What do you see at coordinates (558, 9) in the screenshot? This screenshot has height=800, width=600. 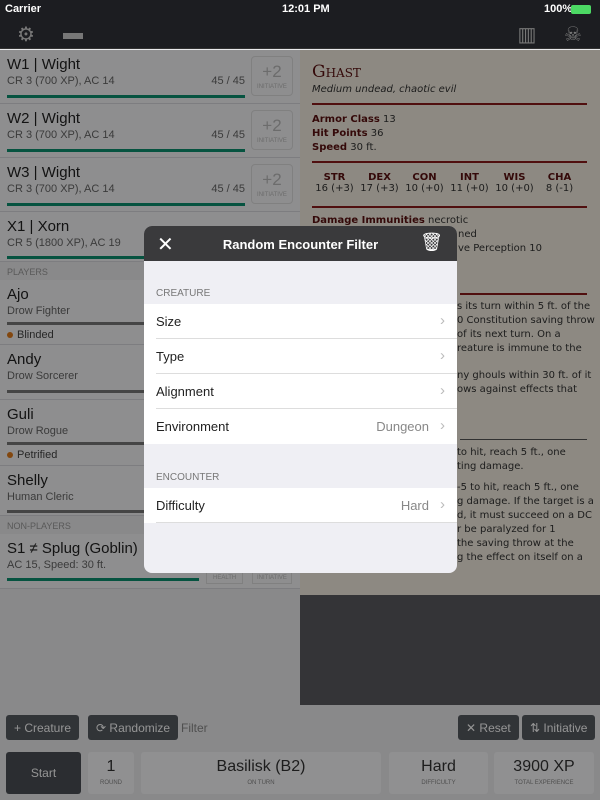 I see `battery-percent: 100%` at bounding box center [558, 9].